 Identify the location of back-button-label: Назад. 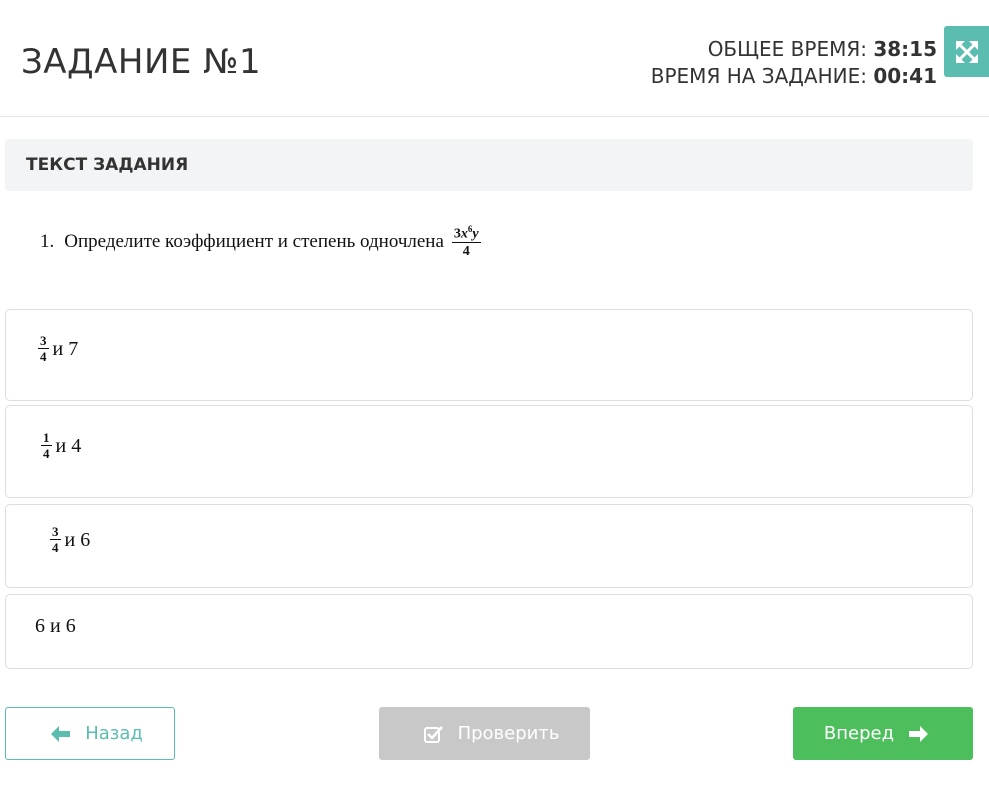
(114, 733).